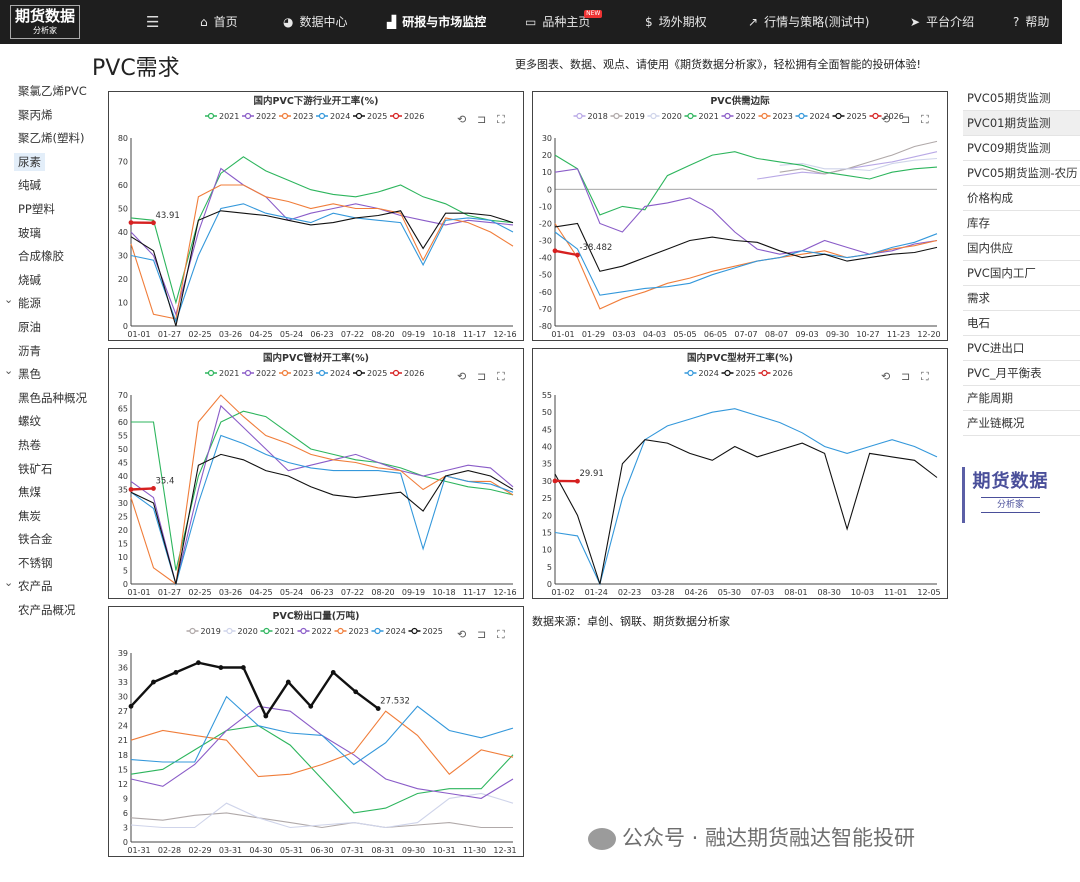 The height and width of the screenshot is (882, 1080). Describe the element at coordinates (322, 268) in the screenshot. I see `series-line-2025` at that location.